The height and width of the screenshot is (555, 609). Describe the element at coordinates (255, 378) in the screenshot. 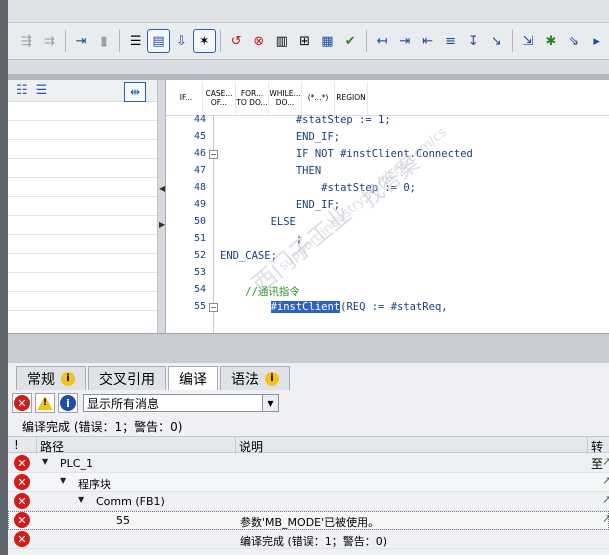

I see `tab-syntax: 语法 i` at that location.